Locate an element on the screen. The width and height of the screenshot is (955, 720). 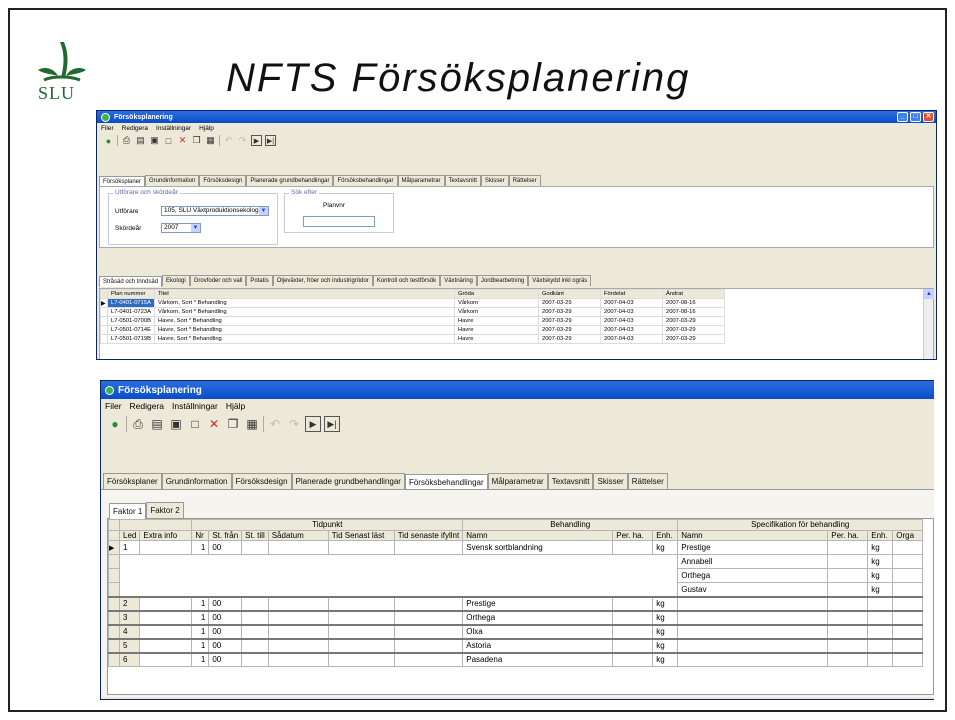
extra-info-cell is located at coordinates (166, 631).